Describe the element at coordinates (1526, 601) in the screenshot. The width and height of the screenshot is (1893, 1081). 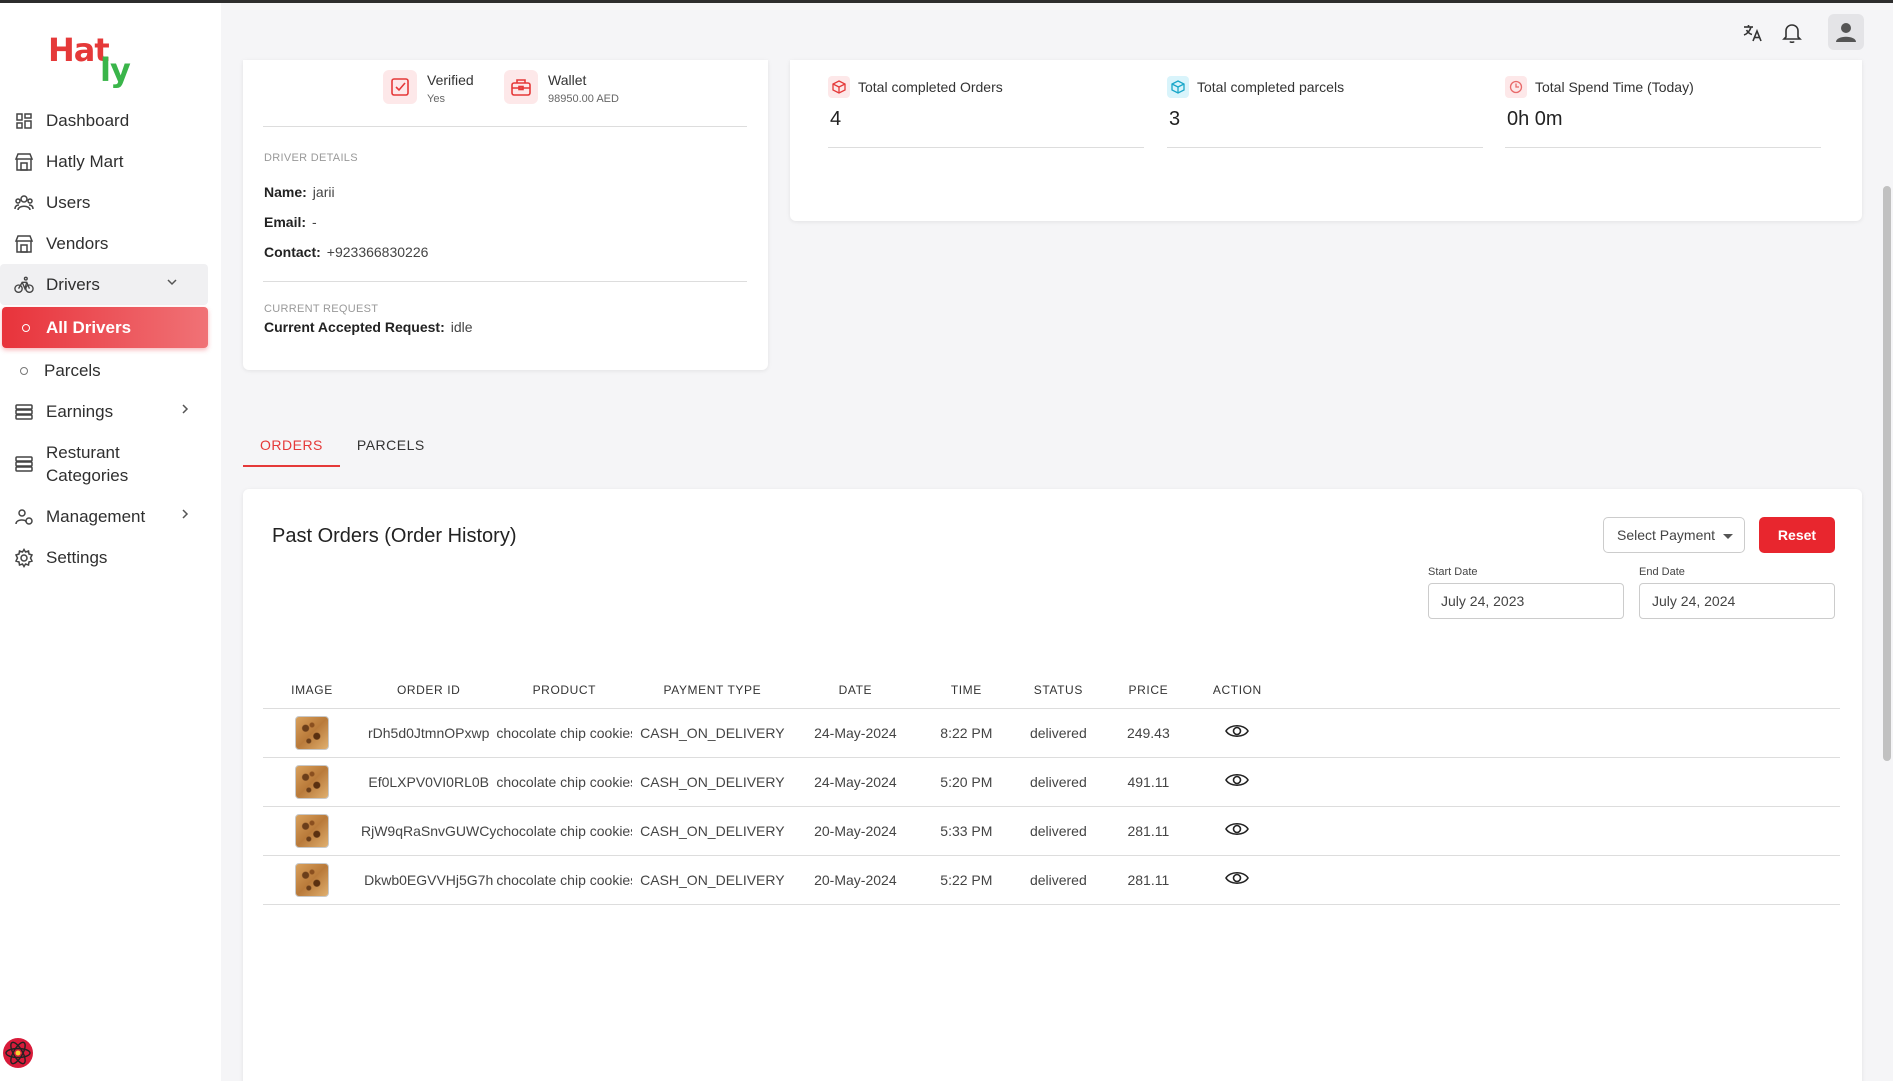
I see `start-date-input` at that location.